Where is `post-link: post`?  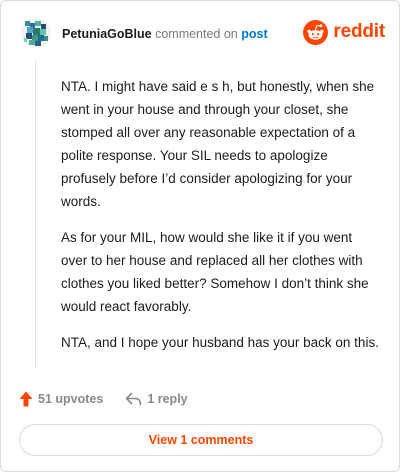
post-link: post is located at coordinates (254, 34).